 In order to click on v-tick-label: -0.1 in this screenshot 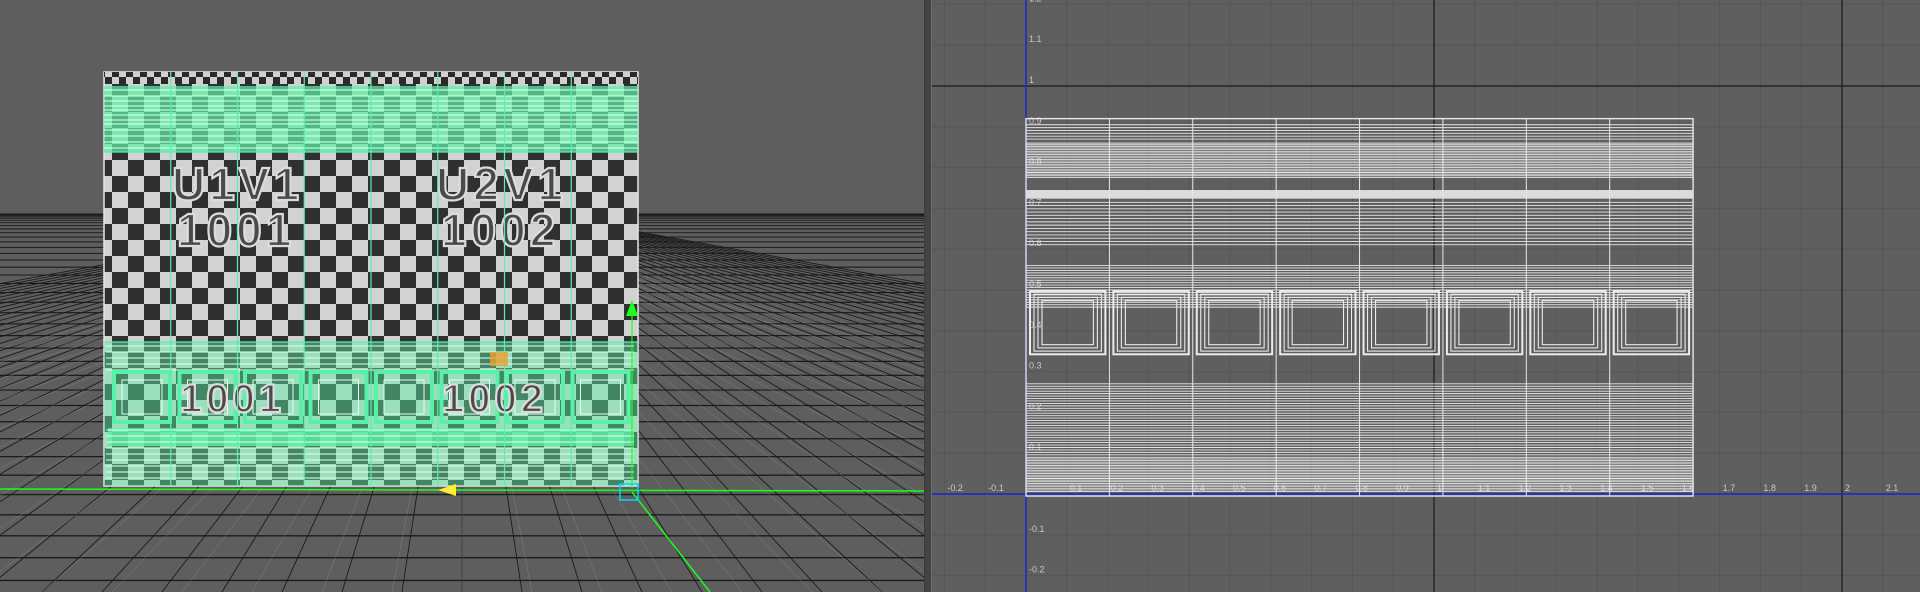, I will do `click(1037, 529)`.